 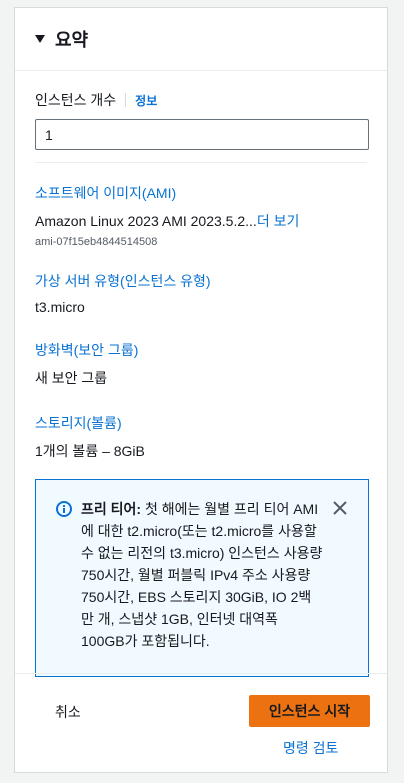 I want to click on show-more-link: 더 보기, so click(x=278, y=221).